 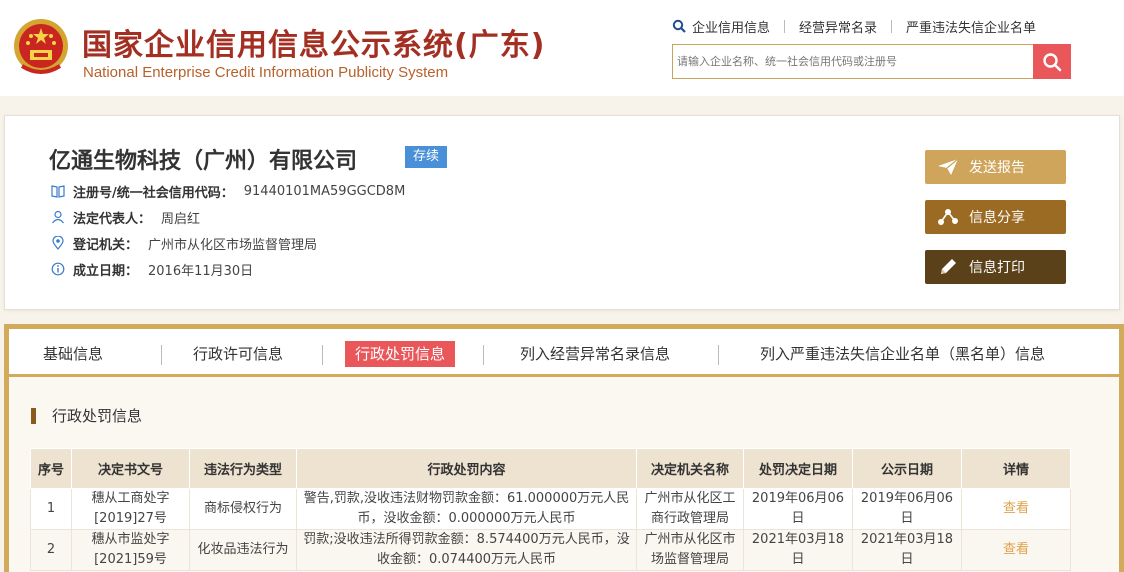 I want to click on search-button, so click(x=1052, y=61).